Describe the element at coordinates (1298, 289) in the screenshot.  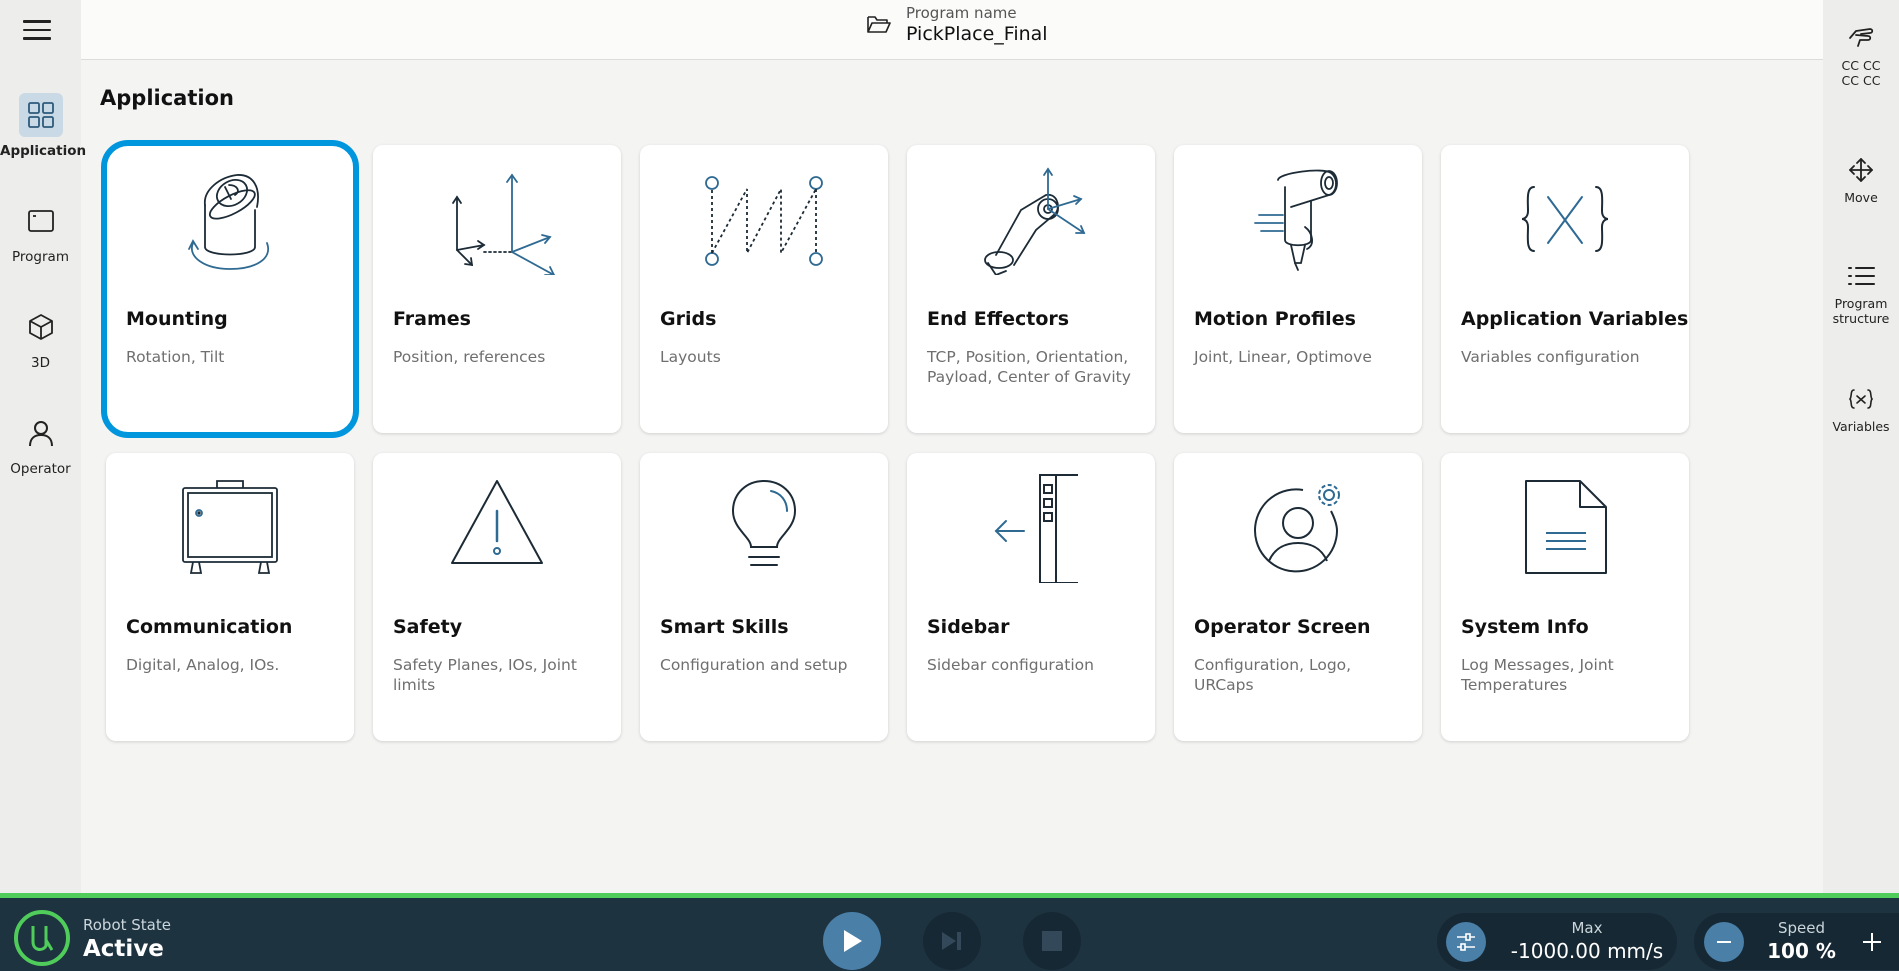
I see `card-motion-profiles: Motion Profiles Joint, Linear, Optimove` at that location.